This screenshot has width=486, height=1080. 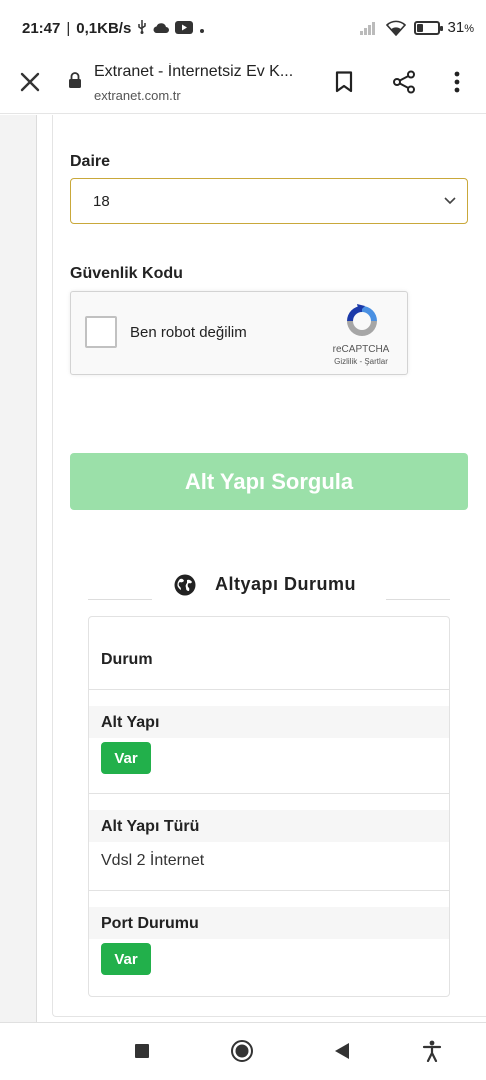 I want to click on daire-select: 18, so click(x=269, y=201).